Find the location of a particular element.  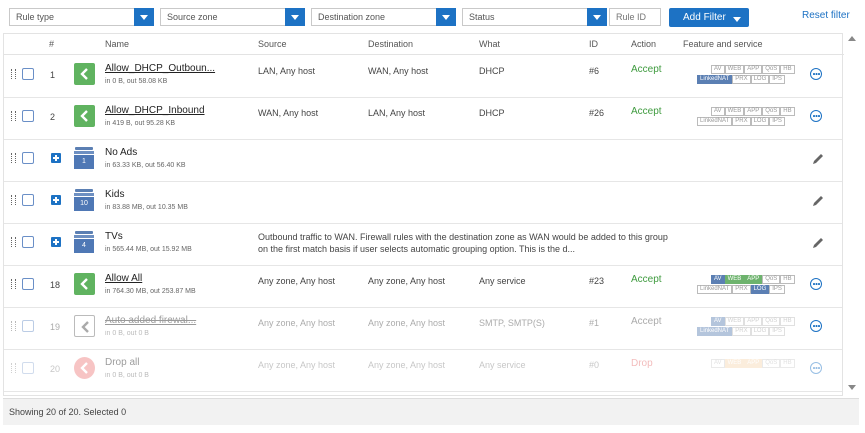

reset-filter-link: Reset filter is located at coordinates (826, 15).